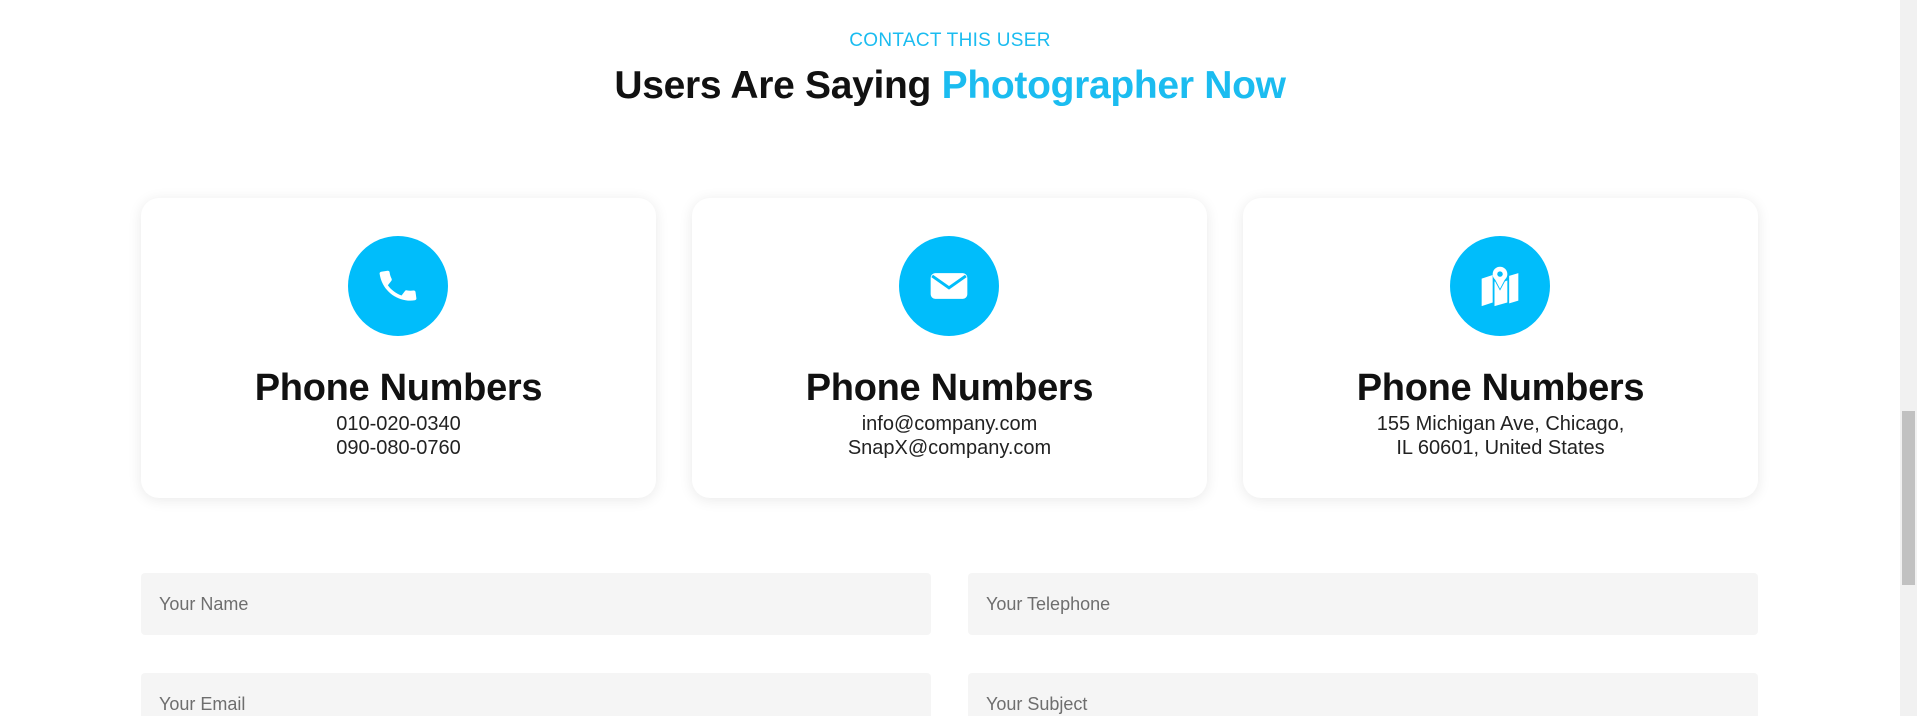 Image resolution: width=1917 pixels, height=716 pixels. What do you see at coordinates (1500, 286) in the screenshot?
I see `map-pin-icon` at bounding box center [1500, 286].